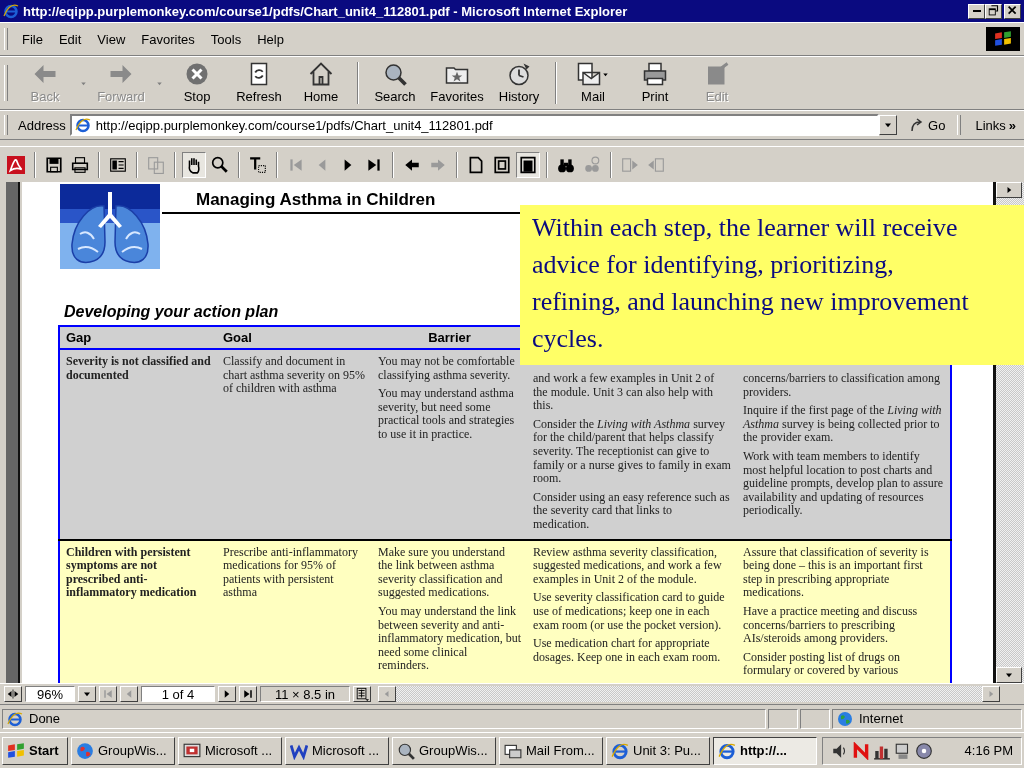 The width and height of the screenshot is (1024, 768). Describe the element at coordinates (42, 125) in the screenshot. I see `address-label: Address` at that location.